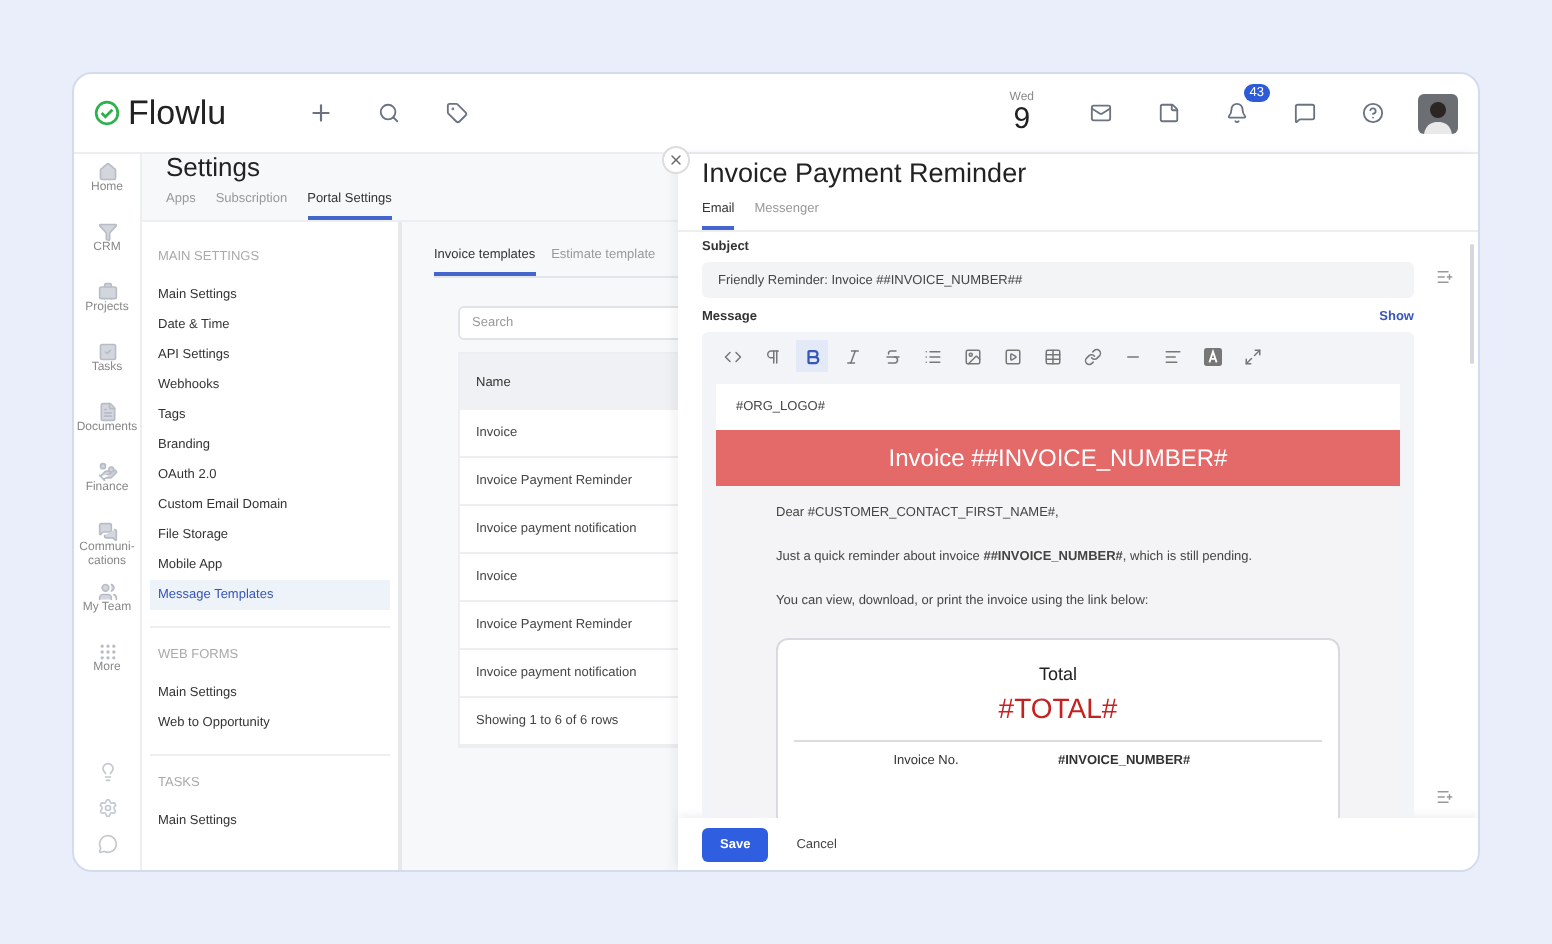 The image size is (1552, 944). I want to click on total-label: Total, so click(1057, 674).